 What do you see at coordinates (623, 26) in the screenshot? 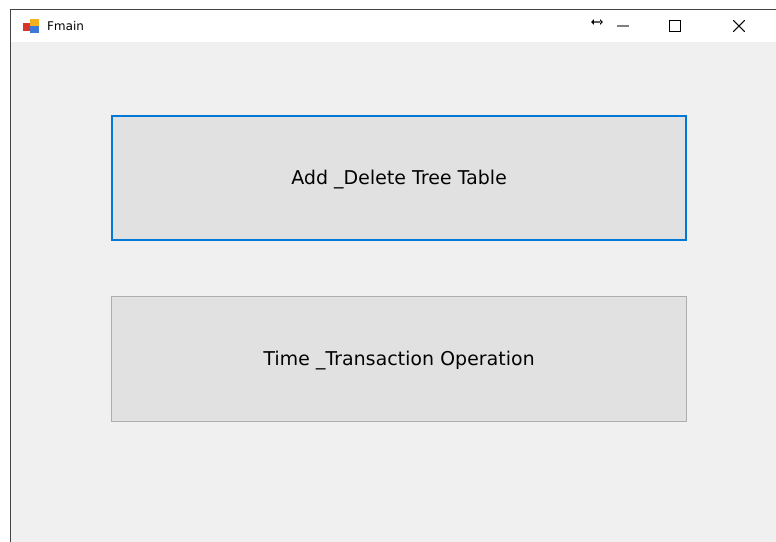
I see `minimize-icon` at bounding box center [623, 26].